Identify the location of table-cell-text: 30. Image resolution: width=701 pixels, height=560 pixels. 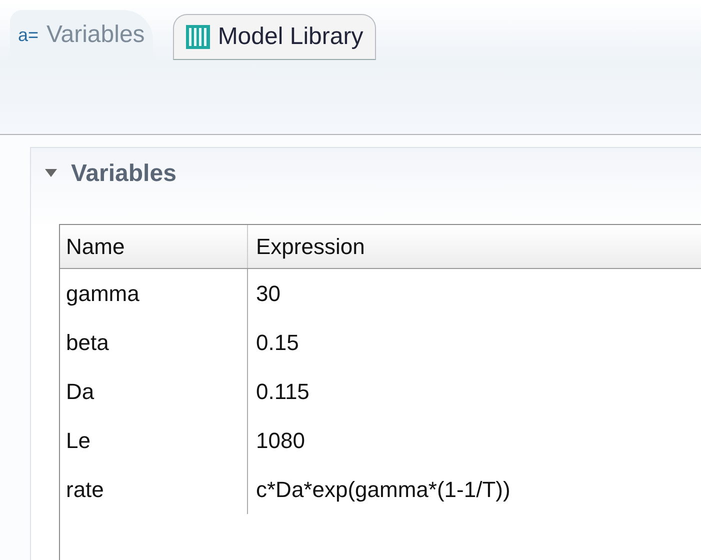
(268, 294).